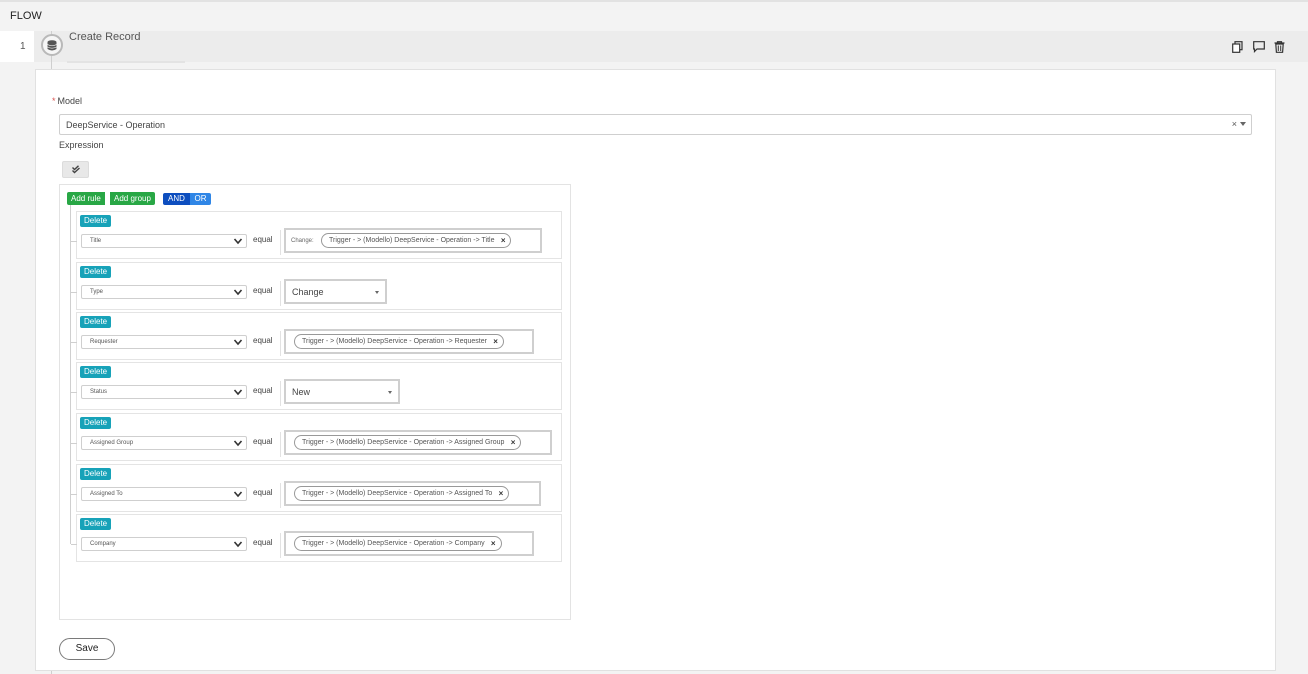 The image size is (1308, 674). Describe the element at coordinates (200, 199) in the screenshot. I see `or-button: OR` at that location.